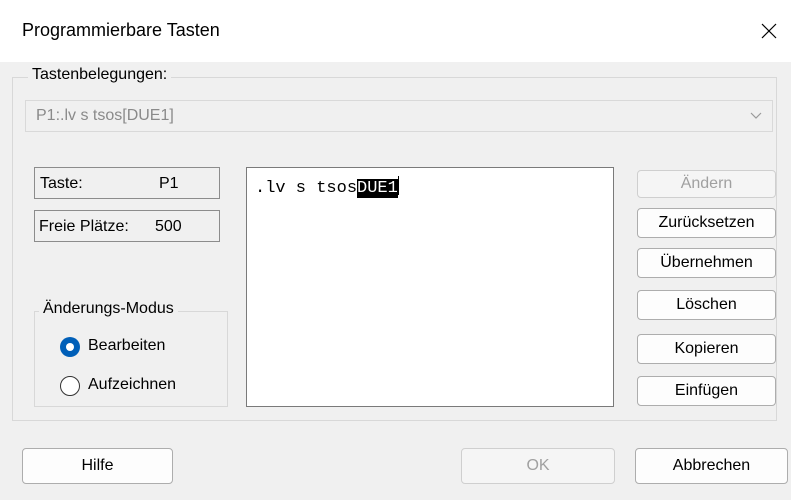  Describe the element at coordinates (711, 466) in the screenshot. I see `cancel-button: Abbrechen` at that location.